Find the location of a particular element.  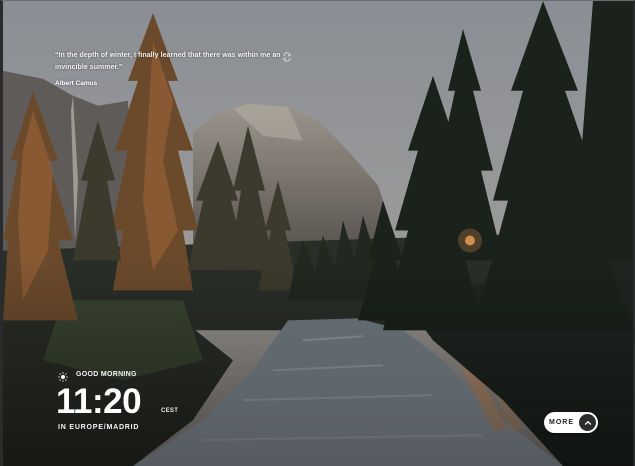

chevron-up-icon is located at coordinates (587, 422).